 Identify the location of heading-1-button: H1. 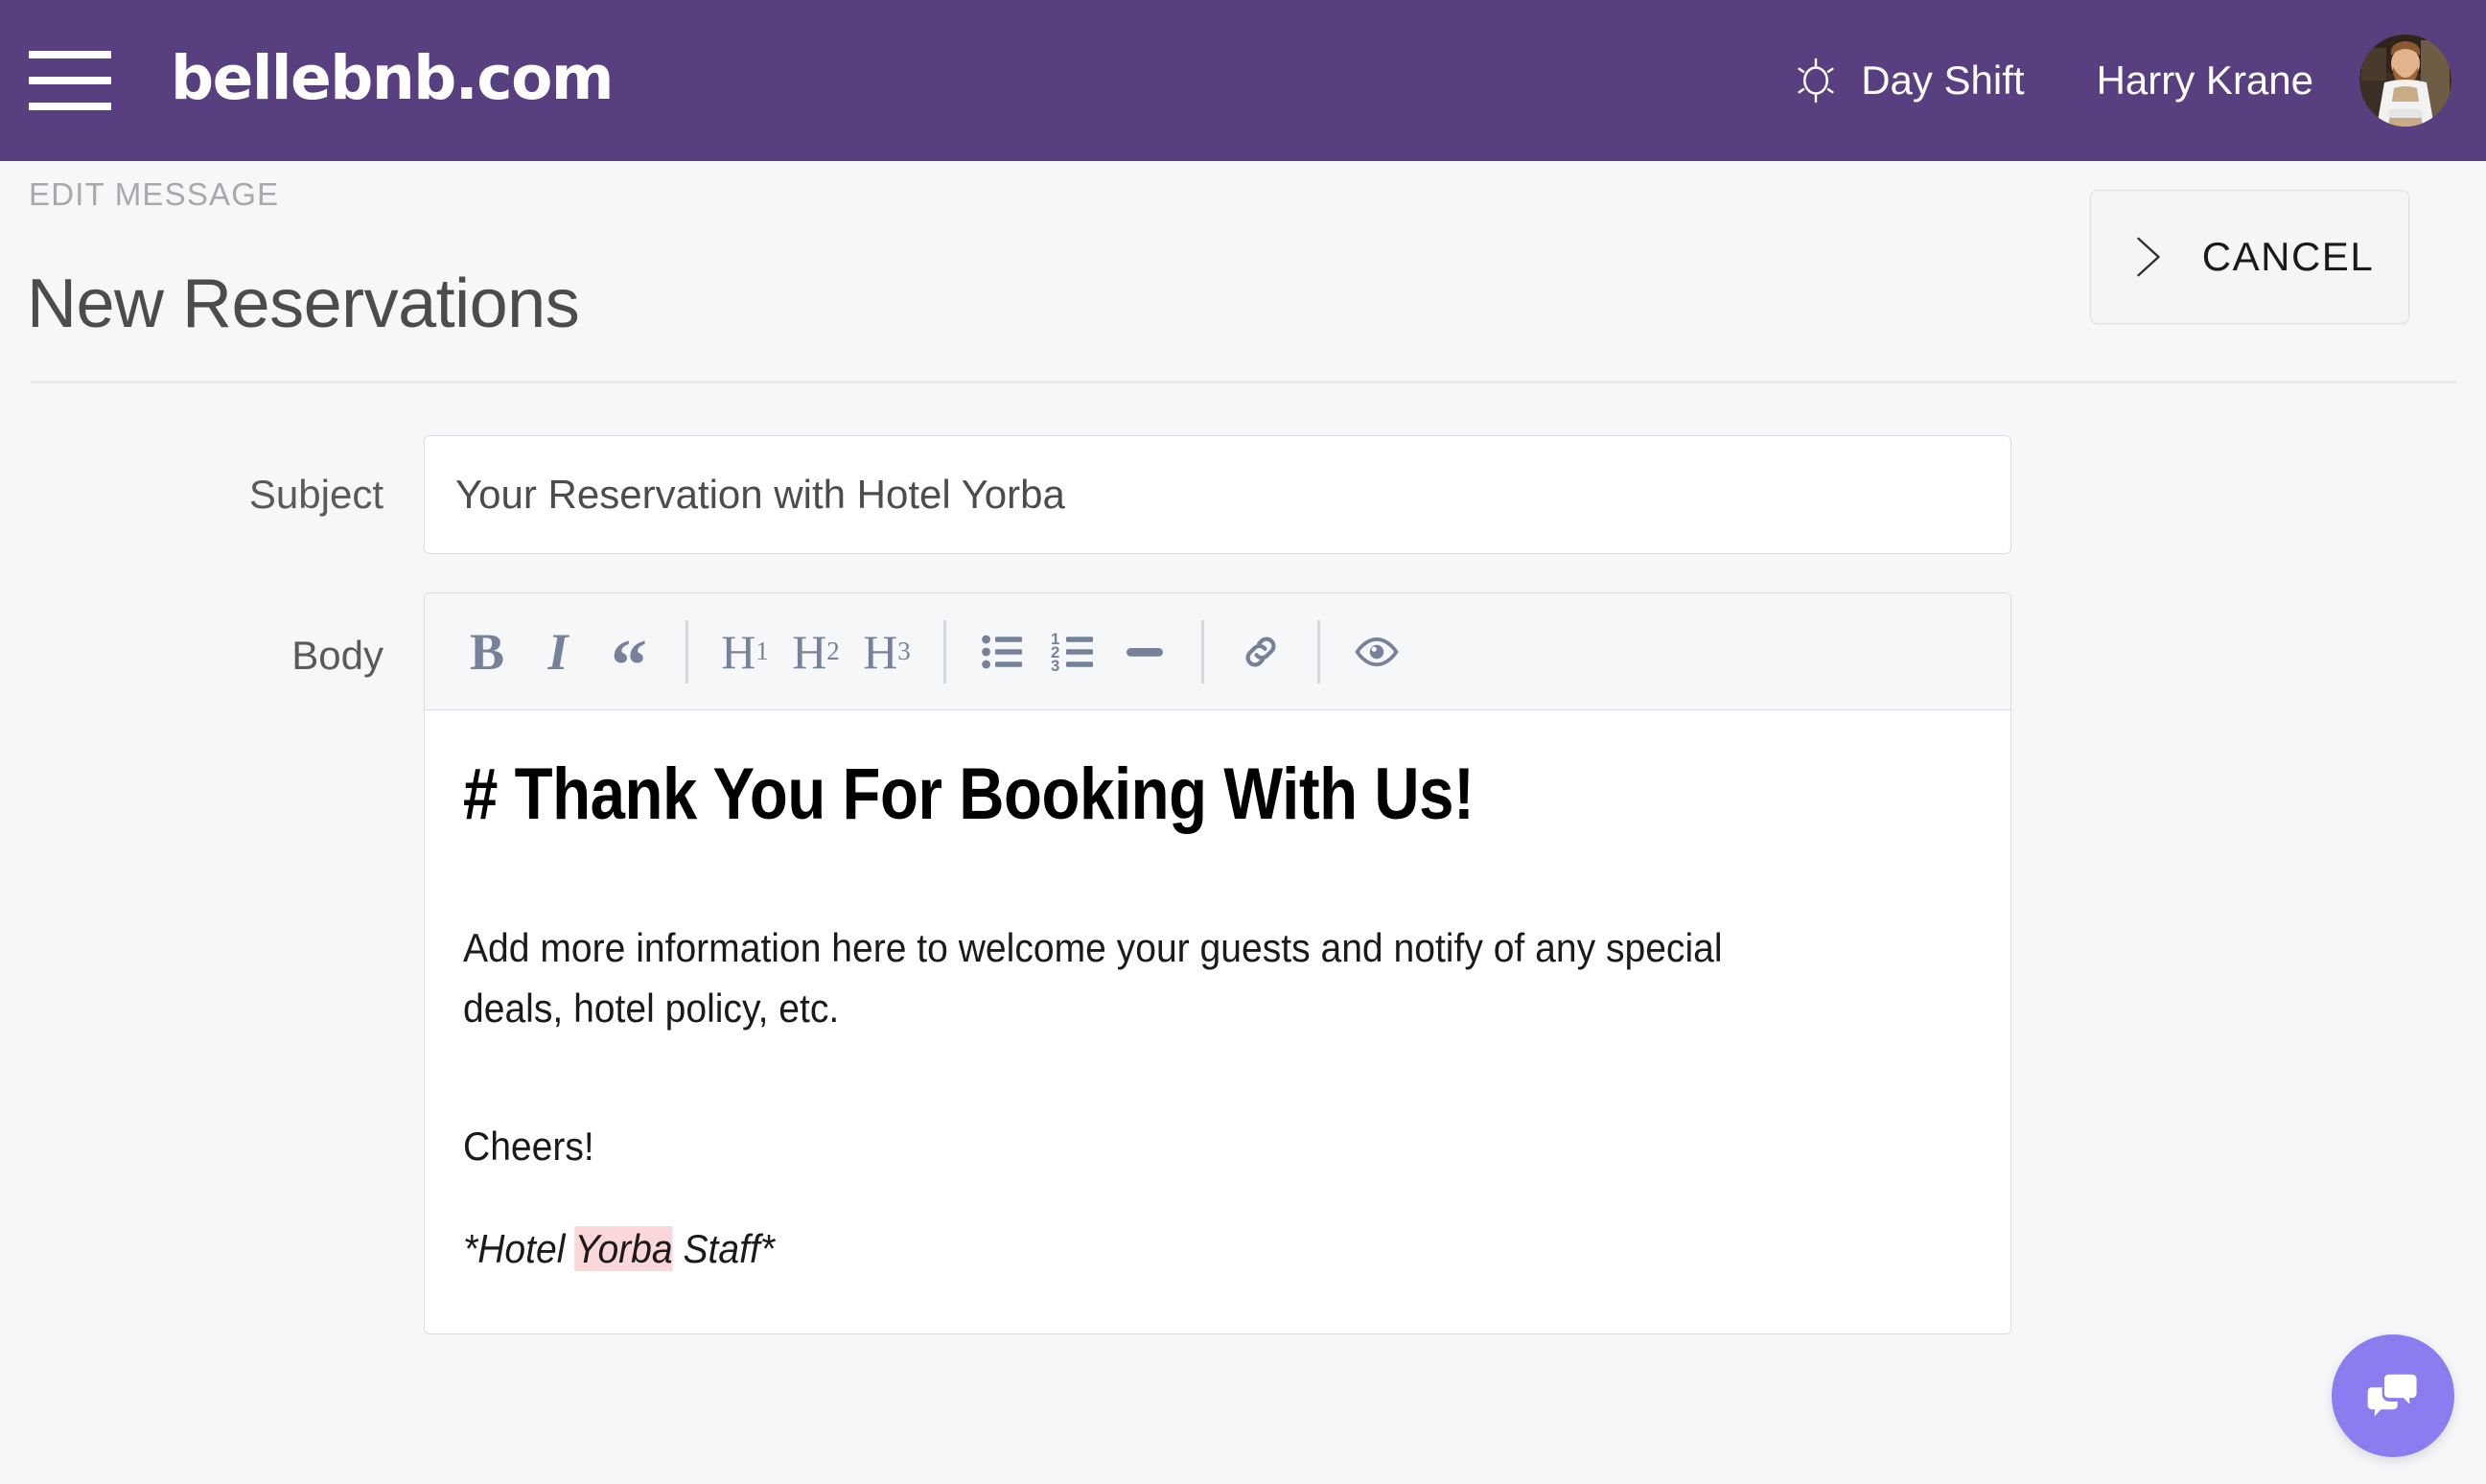
(744, 652).